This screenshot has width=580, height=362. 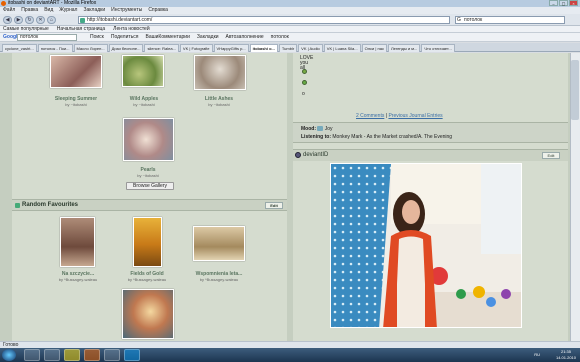 What do you see at coordinates (47, 37) in the screenshot?
I see `google-search-input: потолок` at bounding box center [47, 37].